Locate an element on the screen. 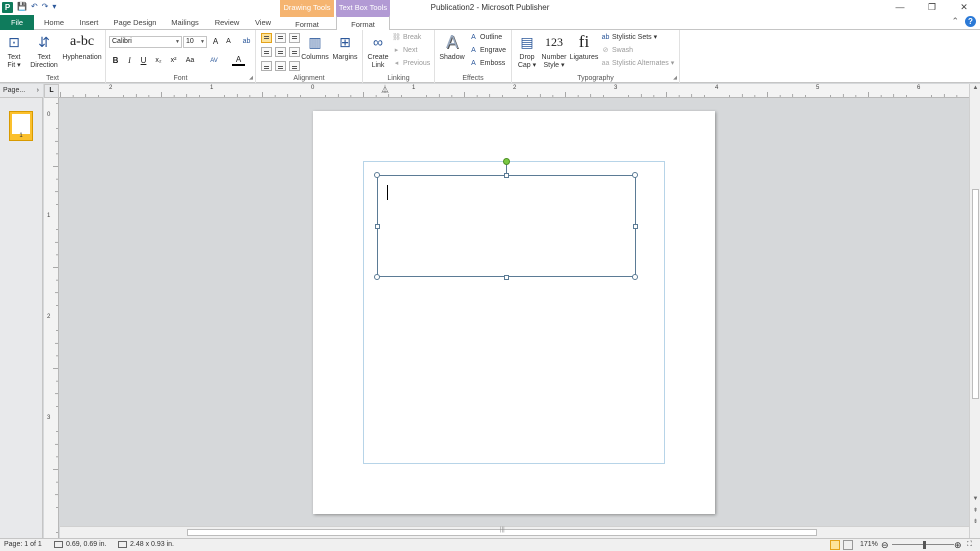 The height and width of the screenshot is (551, 980). restore-icon: ❐ is located at coordinates (932, 7).